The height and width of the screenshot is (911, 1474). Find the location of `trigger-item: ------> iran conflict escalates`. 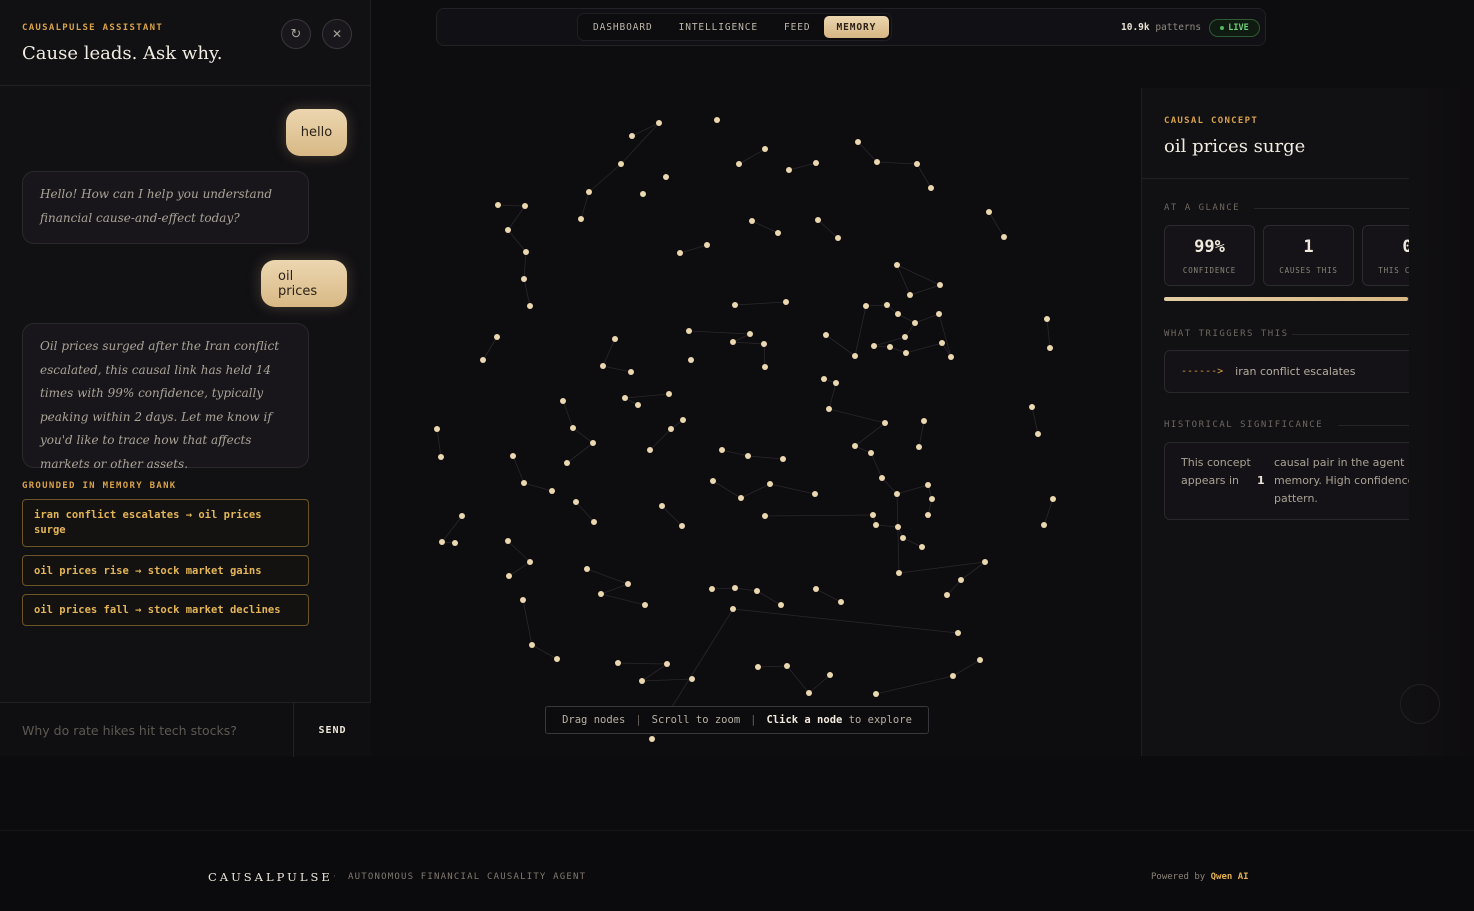

trigger-item: ------> iran conflict escalates is located at coordinates (1286, 371).